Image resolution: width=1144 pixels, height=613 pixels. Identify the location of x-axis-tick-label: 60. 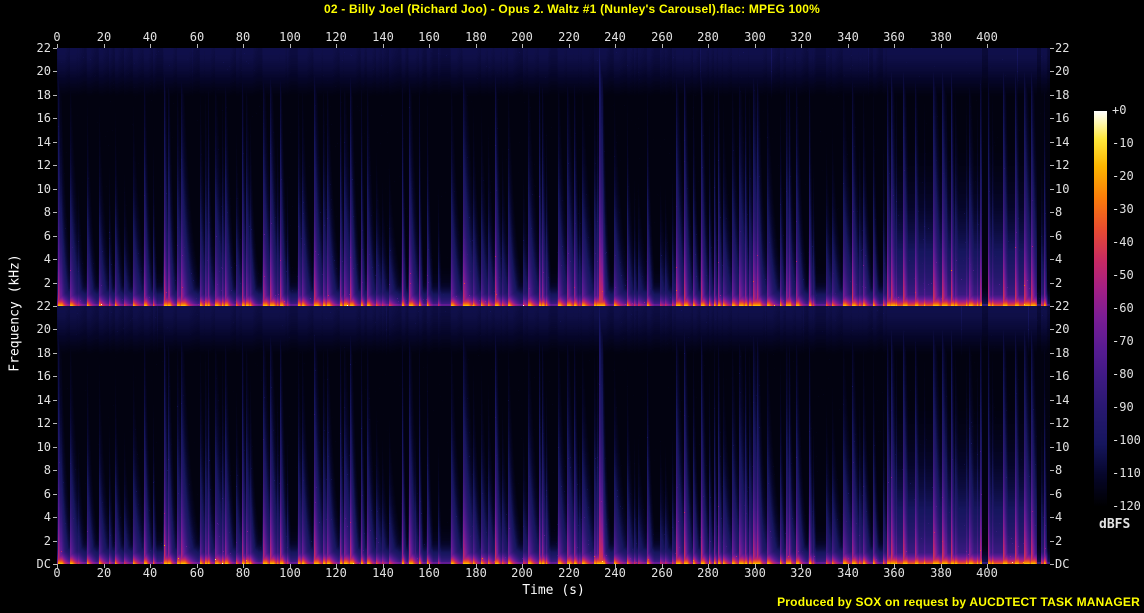
(197, 37).